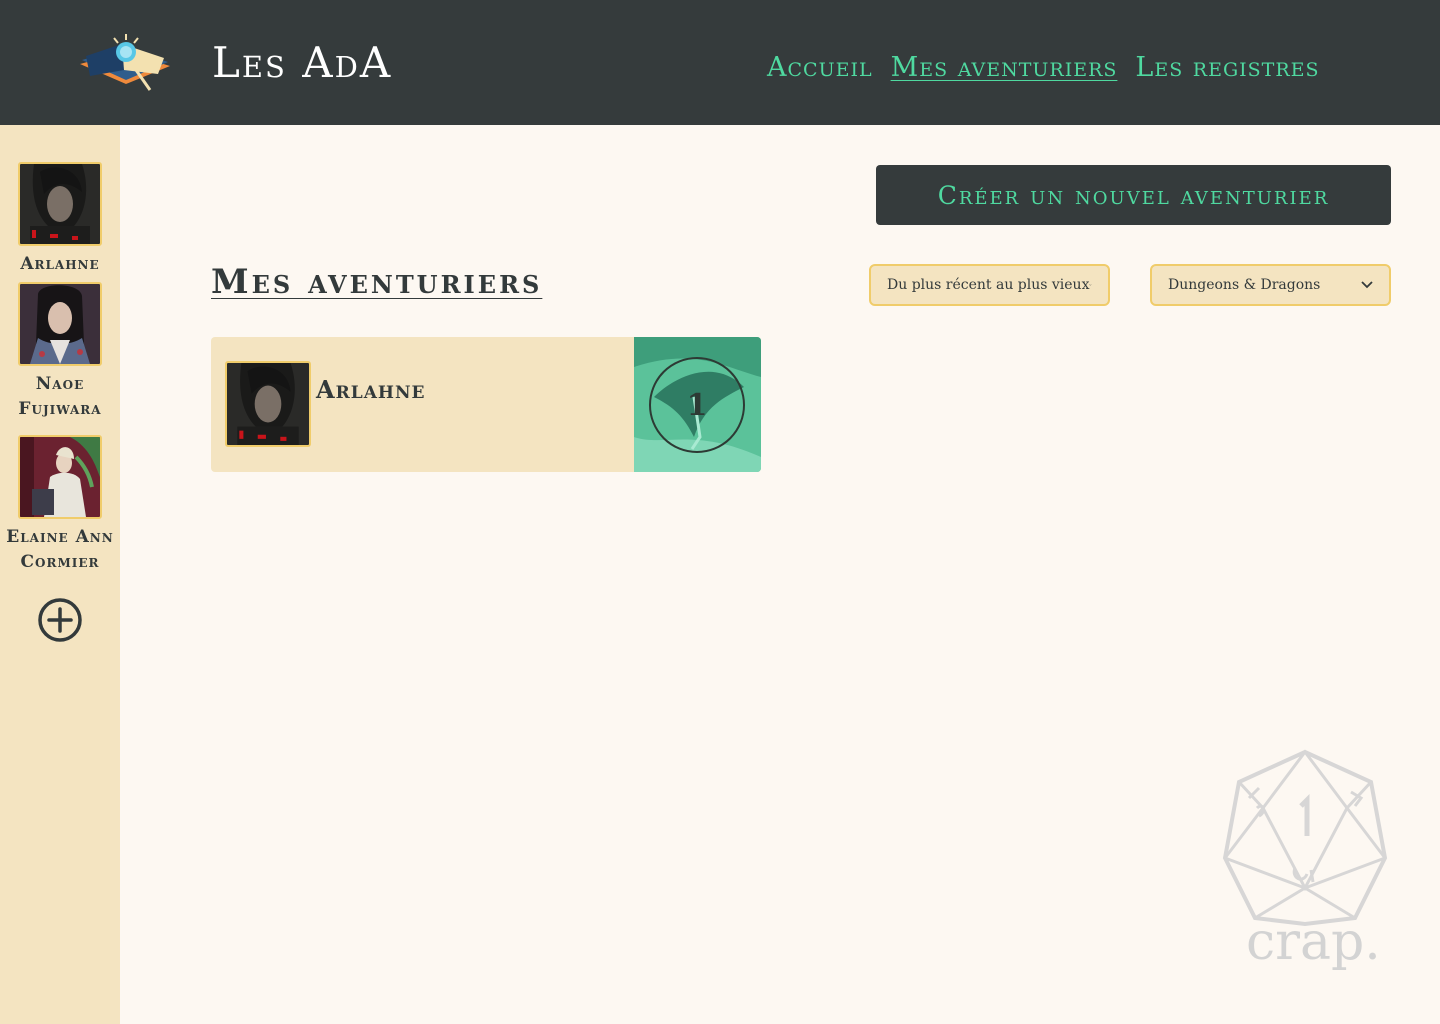  I want to click on book-logo-icon, so click(125, 63).